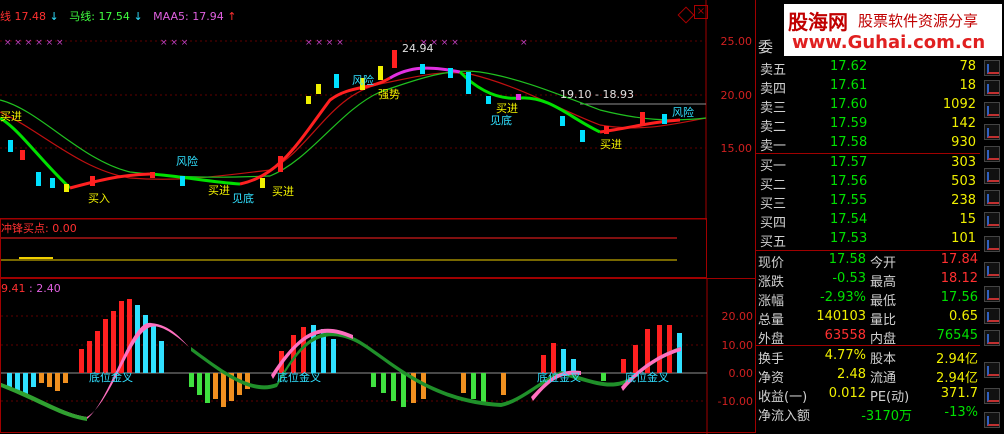 This screenshot has width=1004, height=434. I want to click on ma-legend: 线 17.48 ↓ 马线: 17.54 ↓ MAA5: 17.94 ↑, so click(118, 16).